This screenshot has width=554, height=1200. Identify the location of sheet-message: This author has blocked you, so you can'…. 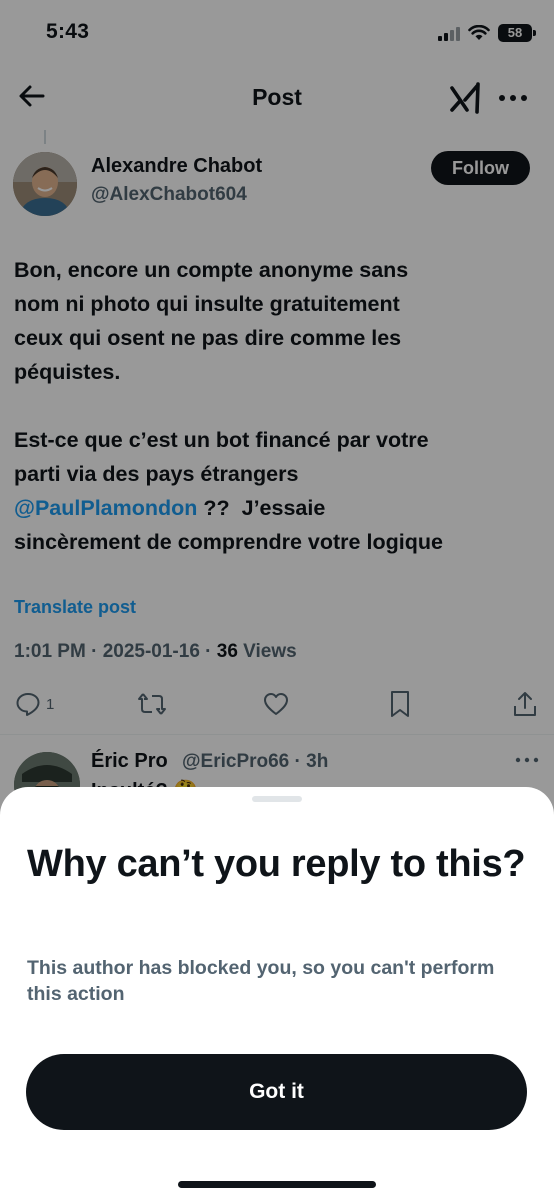
(261, 981).